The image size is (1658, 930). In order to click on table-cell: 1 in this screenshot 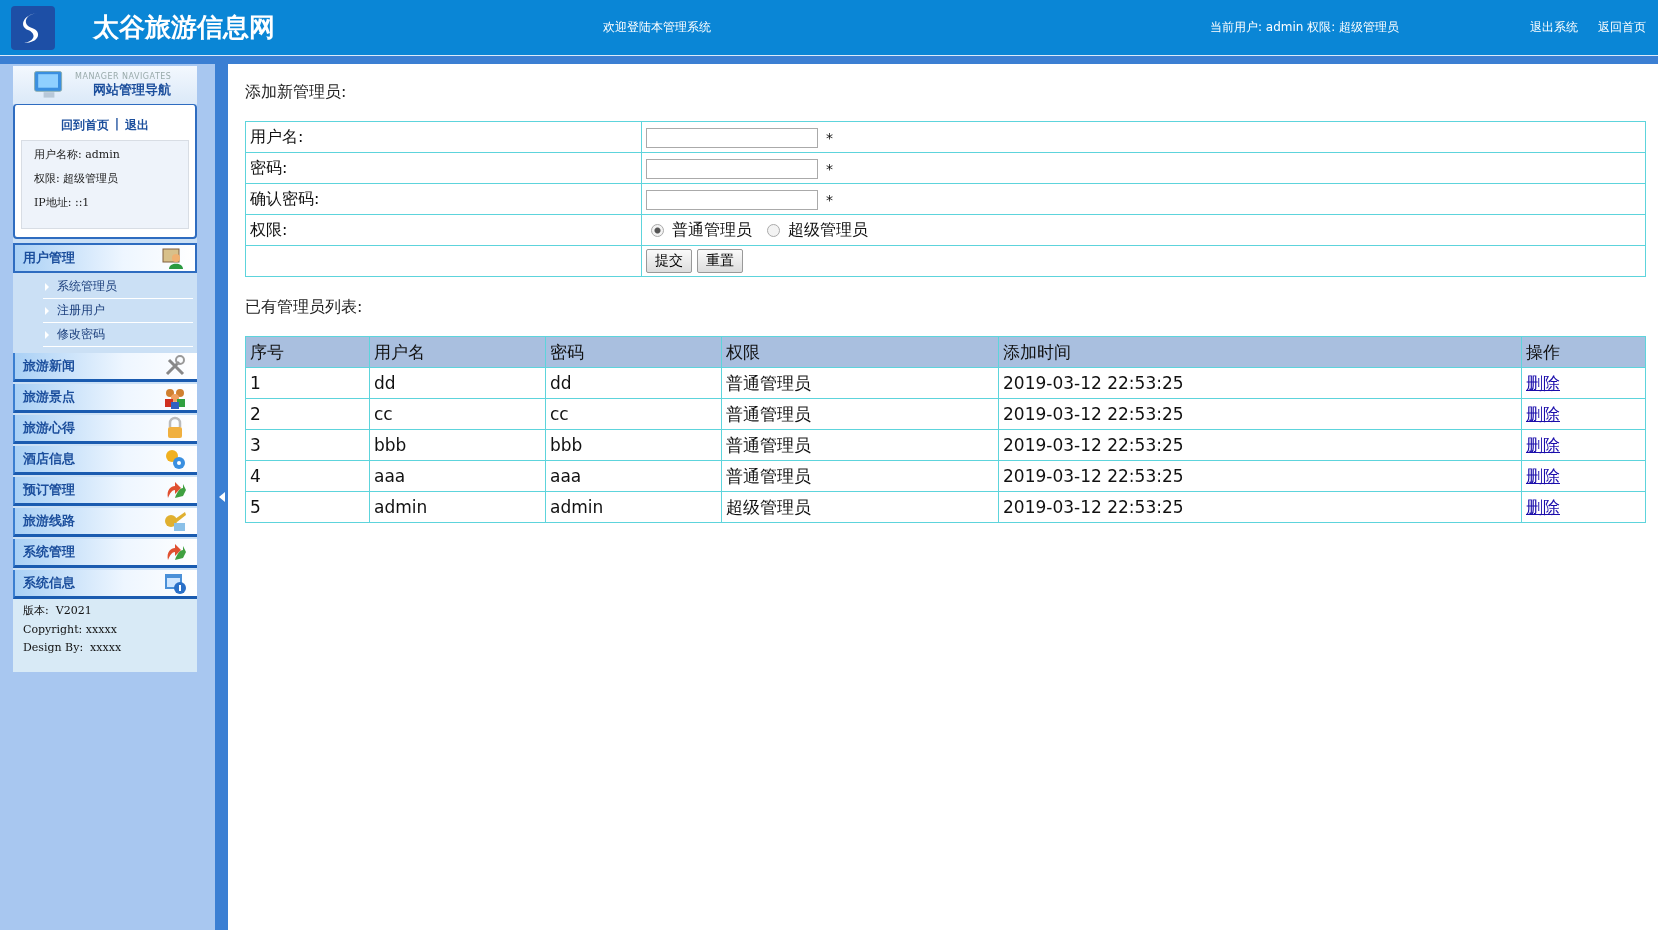, I will do `click(255, 383)`.